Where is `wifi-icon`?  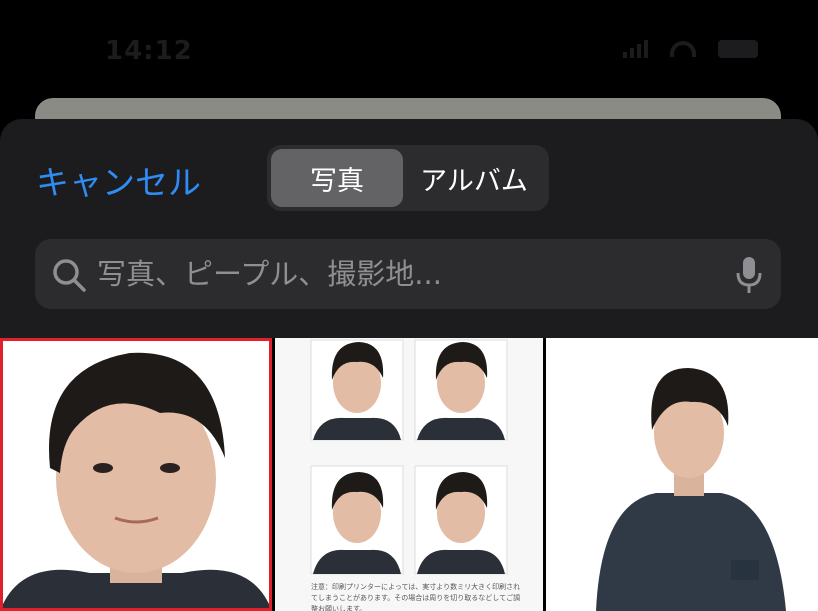 wifi-icon is located at coordinates (683, 49).